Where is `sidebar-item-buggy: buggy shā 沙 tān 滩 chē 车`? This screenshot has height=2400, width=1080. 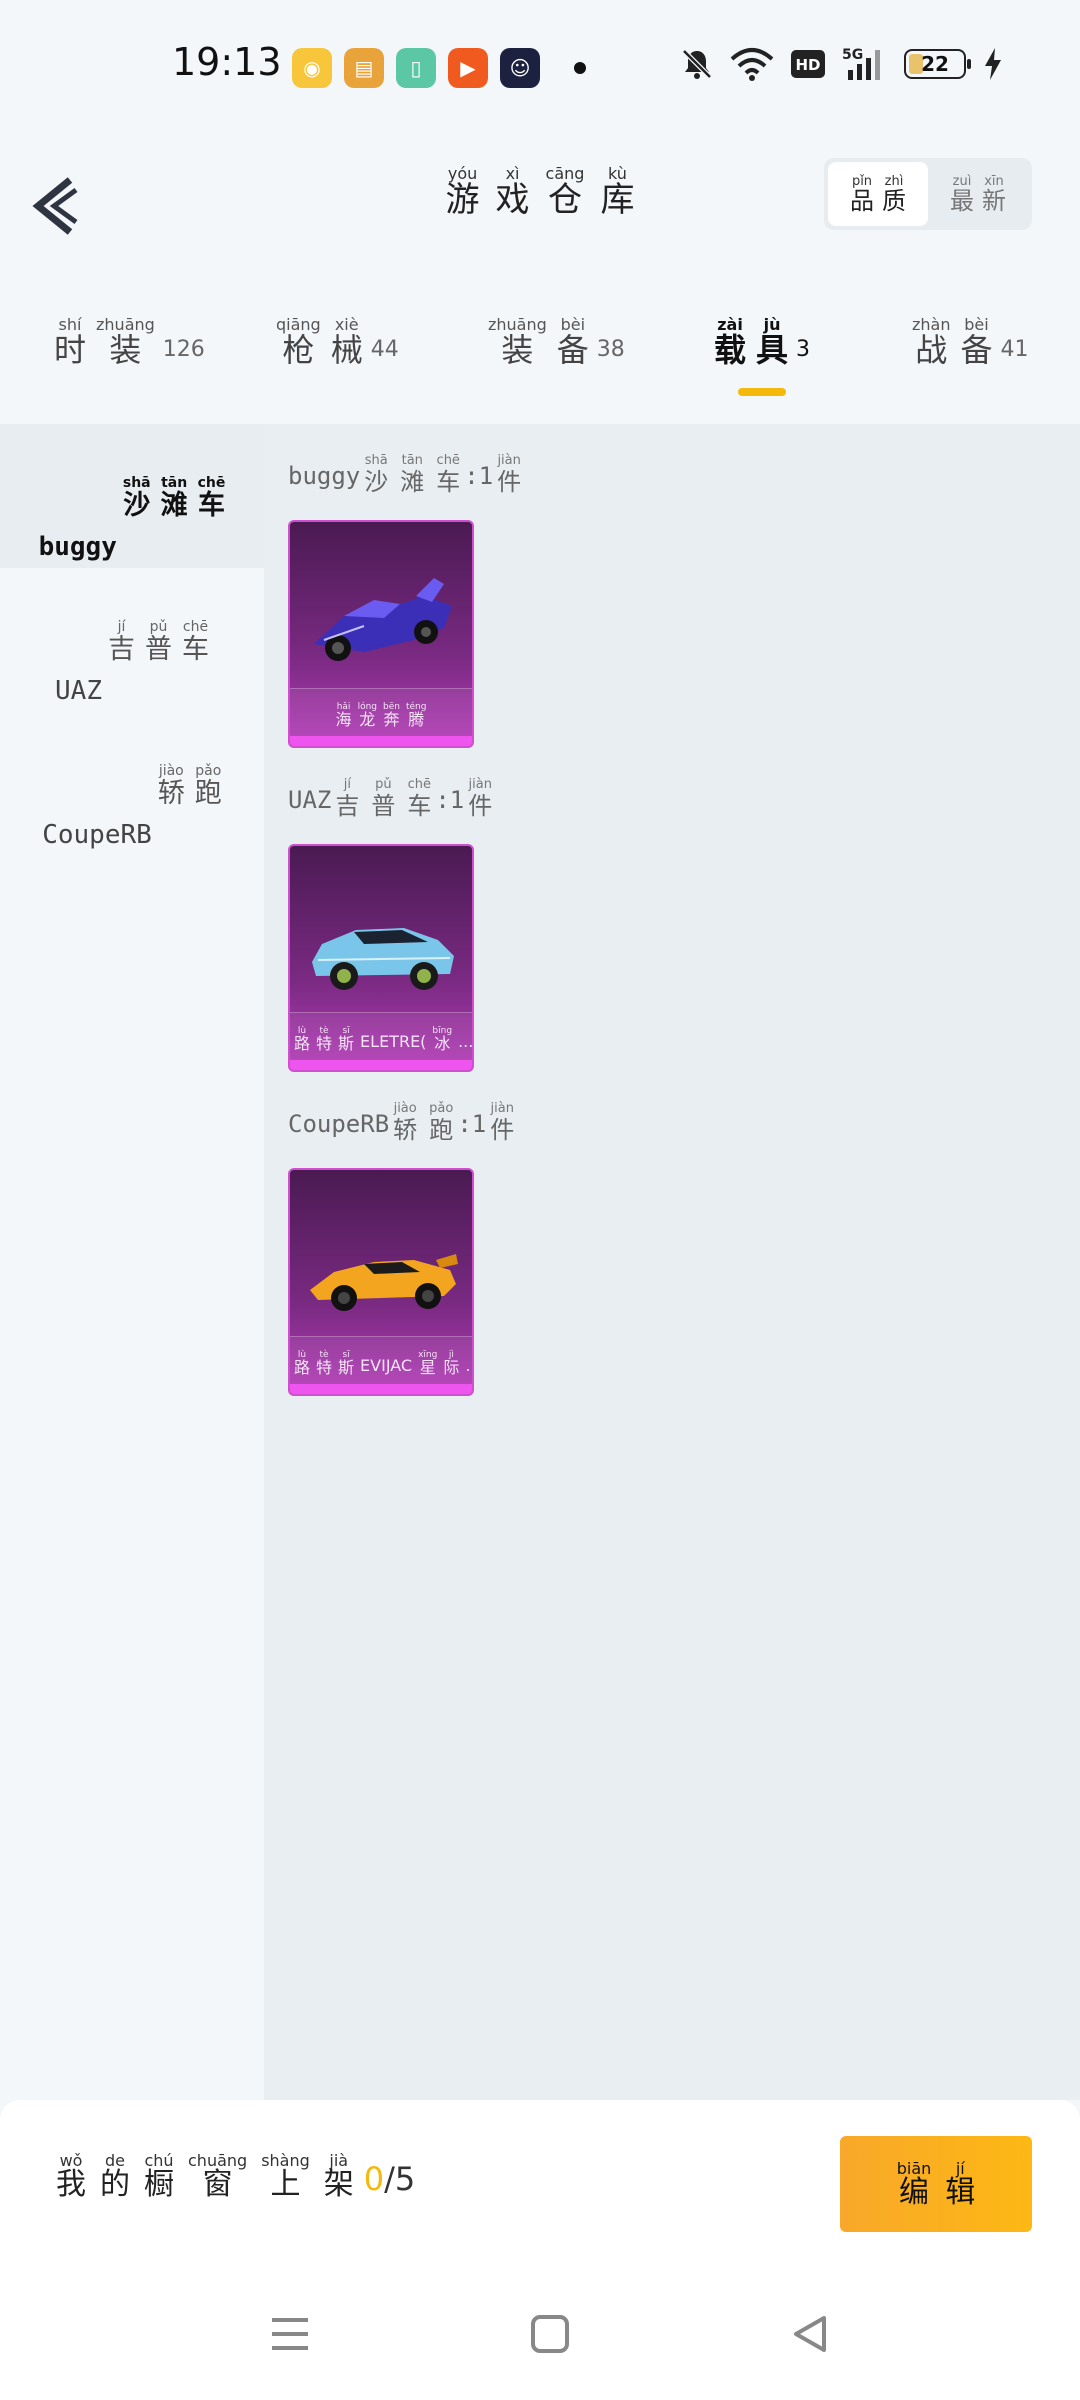
sidebar-item-buggy: buggy shā 沙 tān 滩 chē 车 is located at coordinates (132, 496).